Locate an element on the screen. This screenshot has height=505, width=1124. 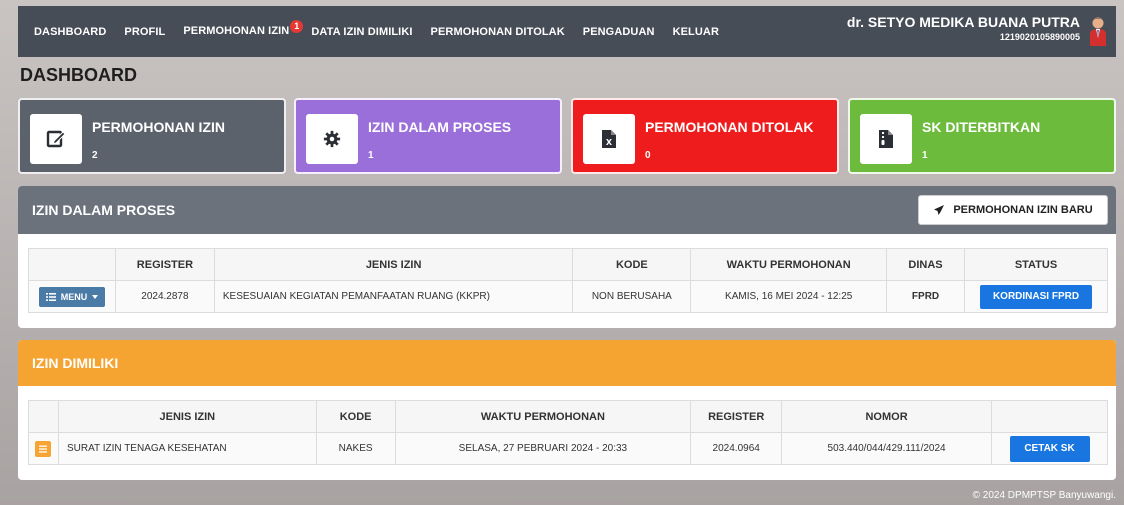
menu-cell: MENU is located at coordinates (72, 296).